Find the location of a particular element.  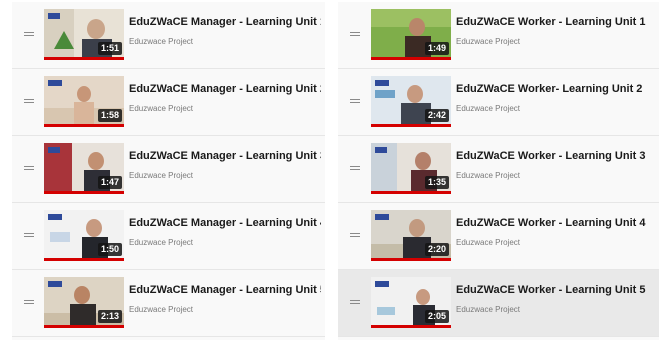

video-duration: 1:50 is located at coordinates (109, 249).